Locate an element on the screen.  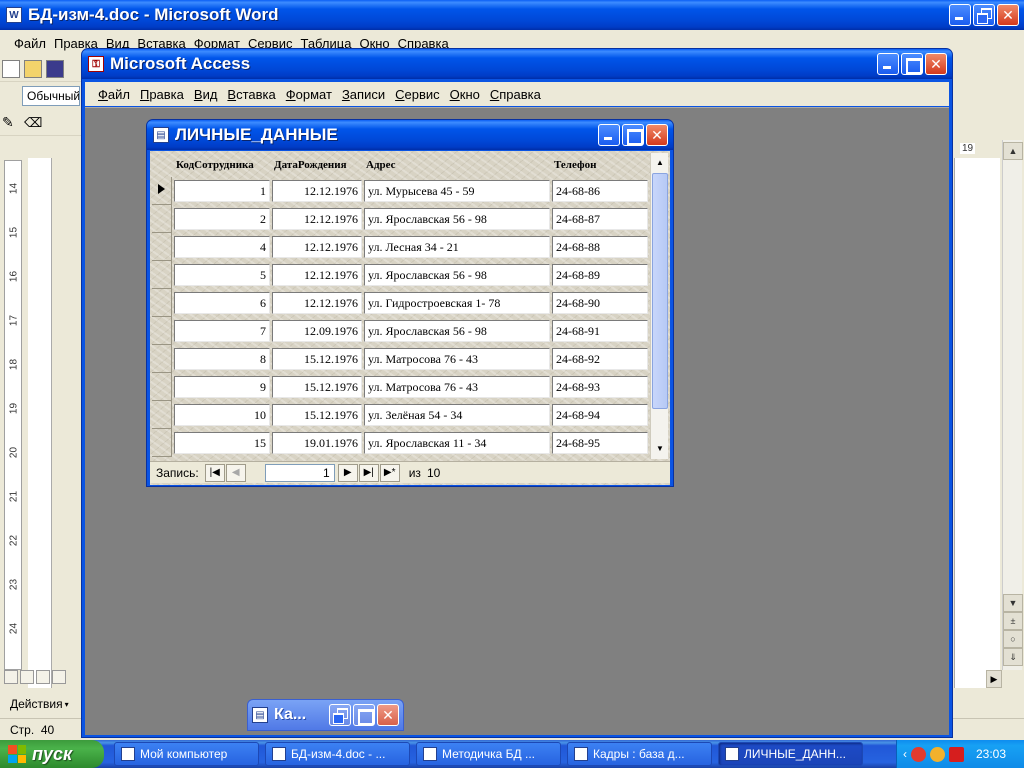
employee-id-field: 4 is located at coordinates (222, 247).